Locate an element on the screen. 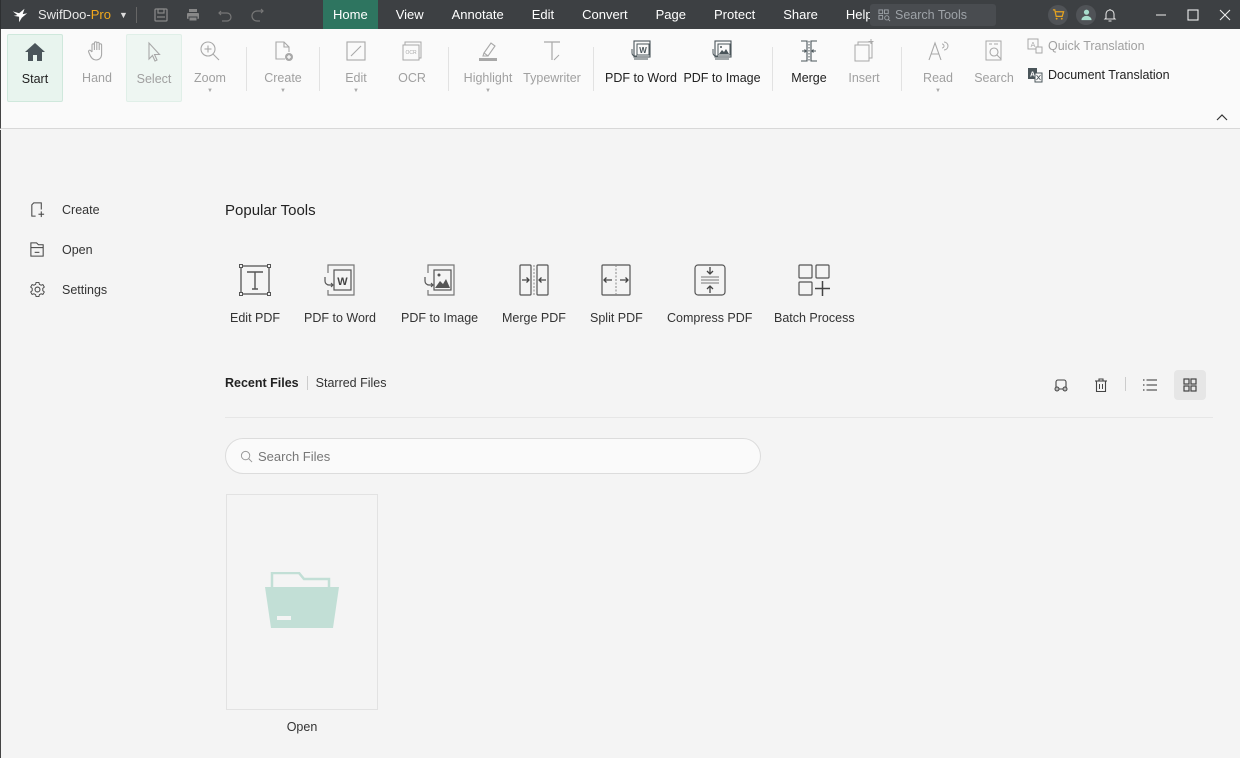  nav-settings: Settings is located at coordinates (68, 289).